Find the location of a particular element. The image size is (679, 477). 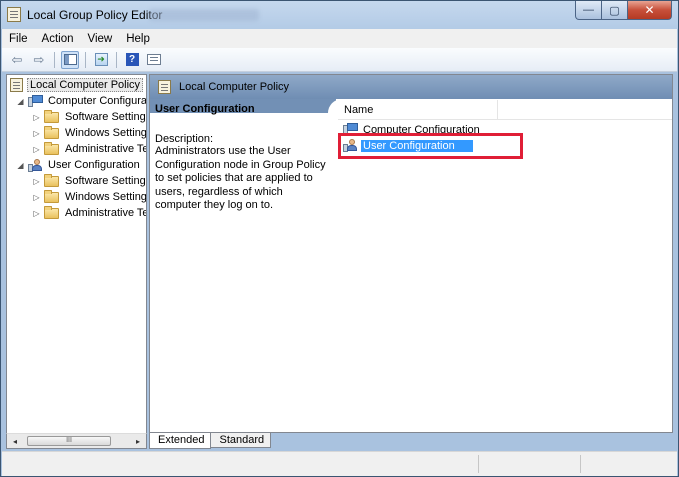

console-tree-icon is located at coordinates (70, 59).